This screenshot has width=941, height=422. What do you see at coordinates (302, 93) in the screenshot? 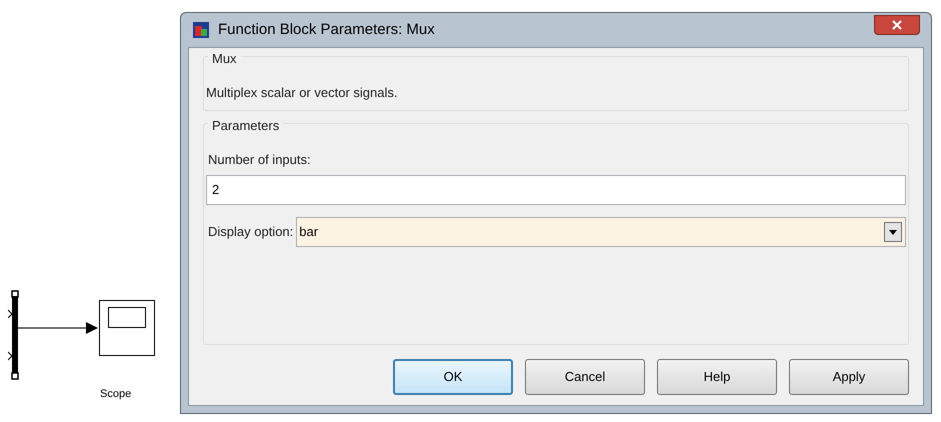
I see `description-text: Multiplex scalar or vector signals.` at bounding box center [302, 93].